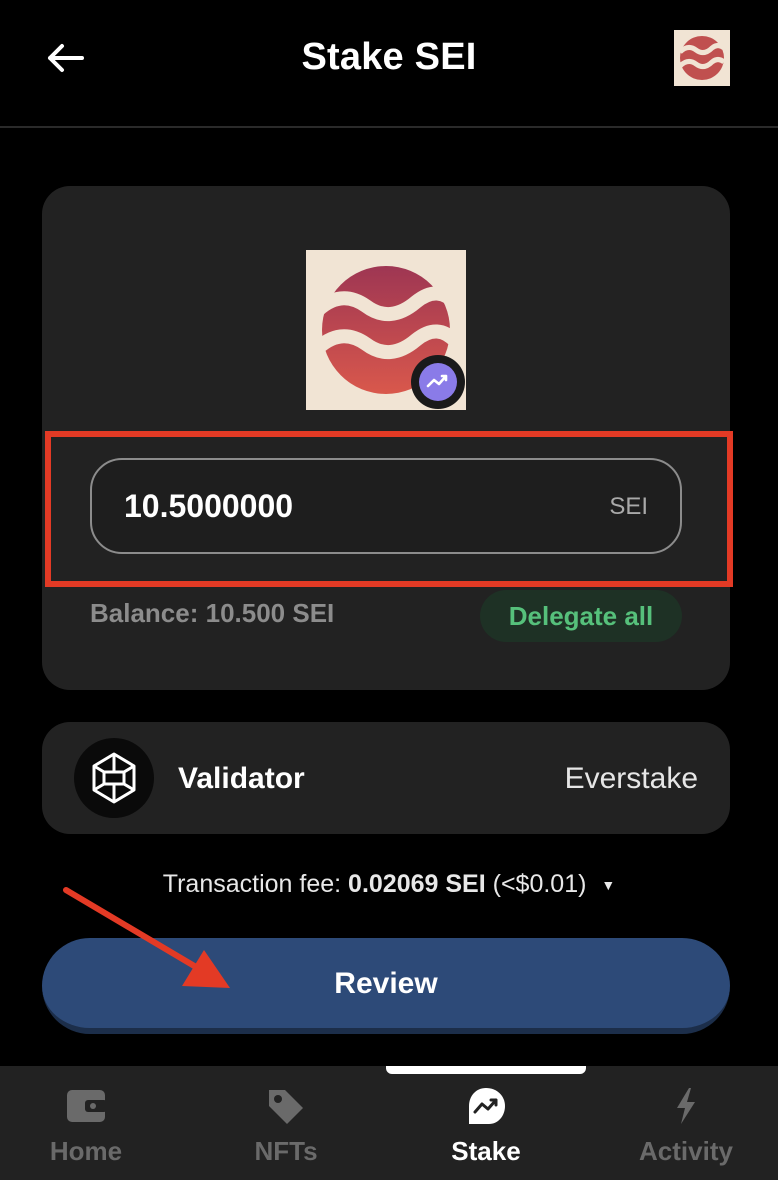  Describe the element at coordinates (417, 884) in the screenshot. I see `fee-value: 0.02069 SEI` at that location.